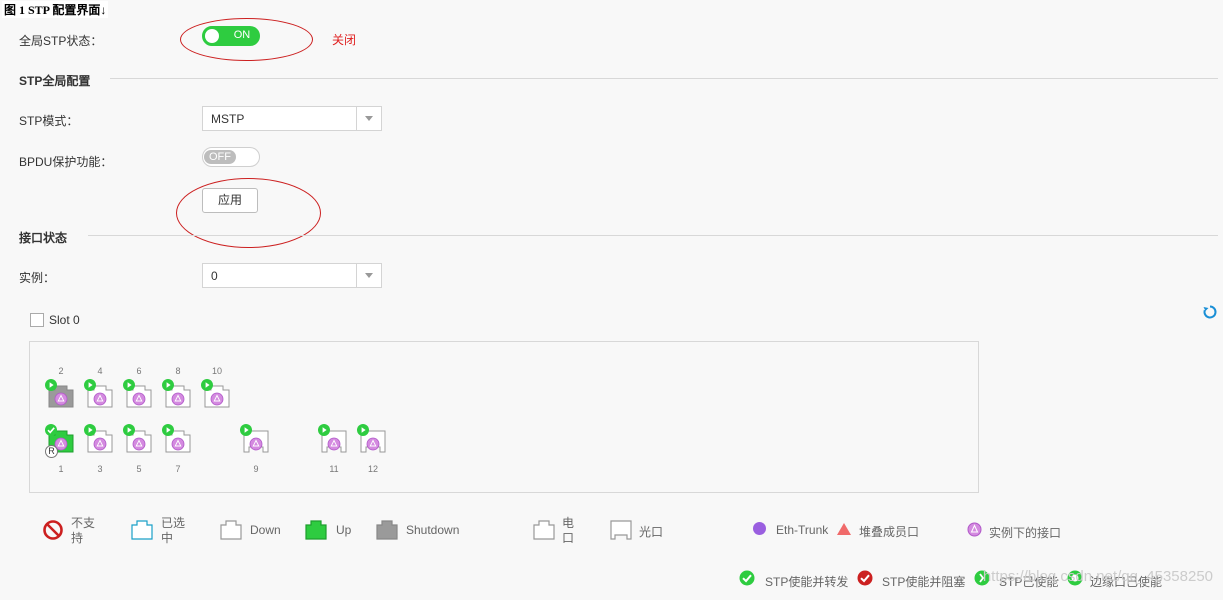 This screenshot has width=1223, height=600. I want to click on port-number: 11, so click(334, 469).